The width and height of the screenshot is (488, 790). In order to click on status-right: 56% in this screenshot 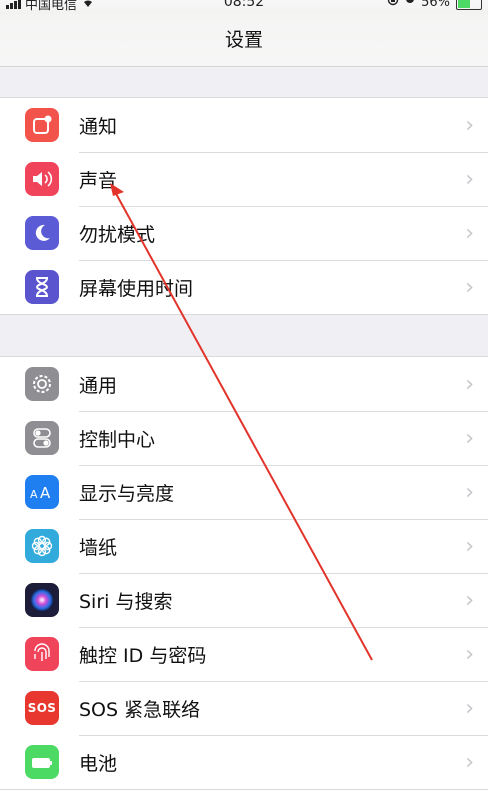, I will do `click(434, 5)`.